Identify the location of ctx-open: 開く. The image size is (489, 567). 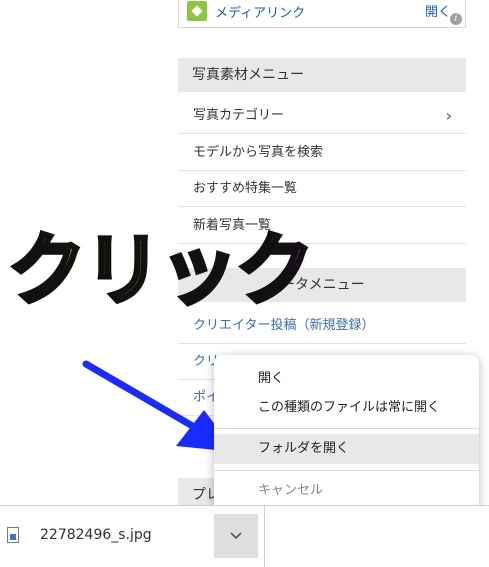
(346, 379).